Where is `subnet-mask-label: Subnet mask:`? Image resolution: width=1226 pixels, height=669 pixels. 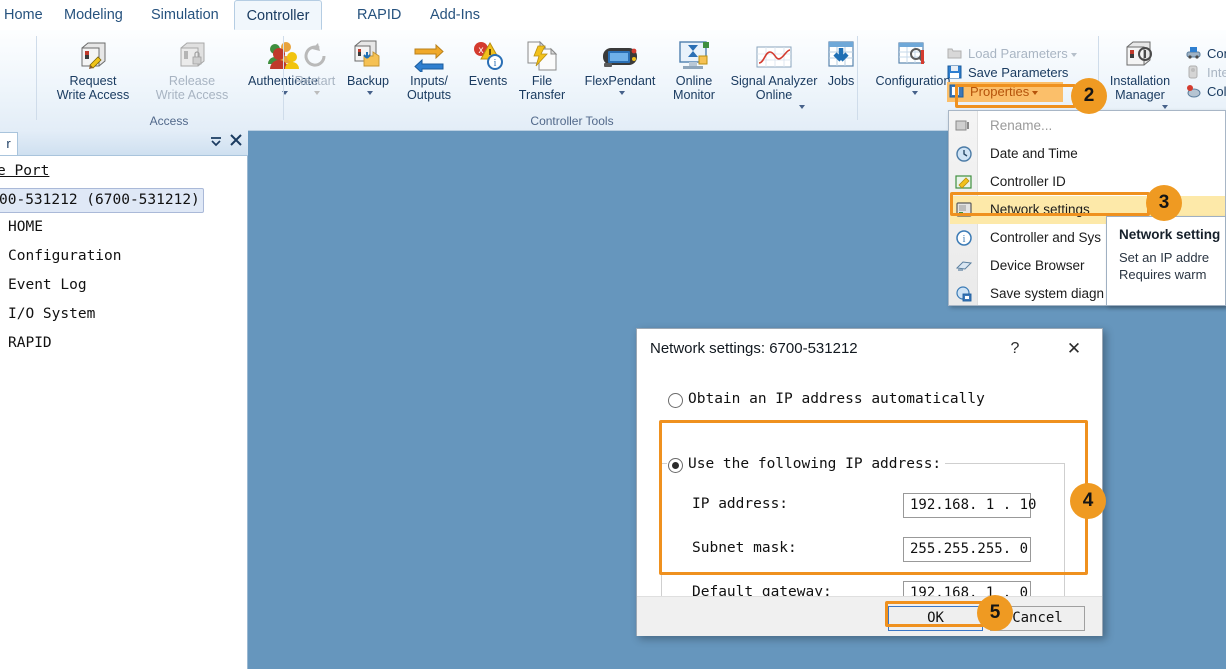 subnet-mask-label: Subnet mask: is located at coordinates (744, 548).